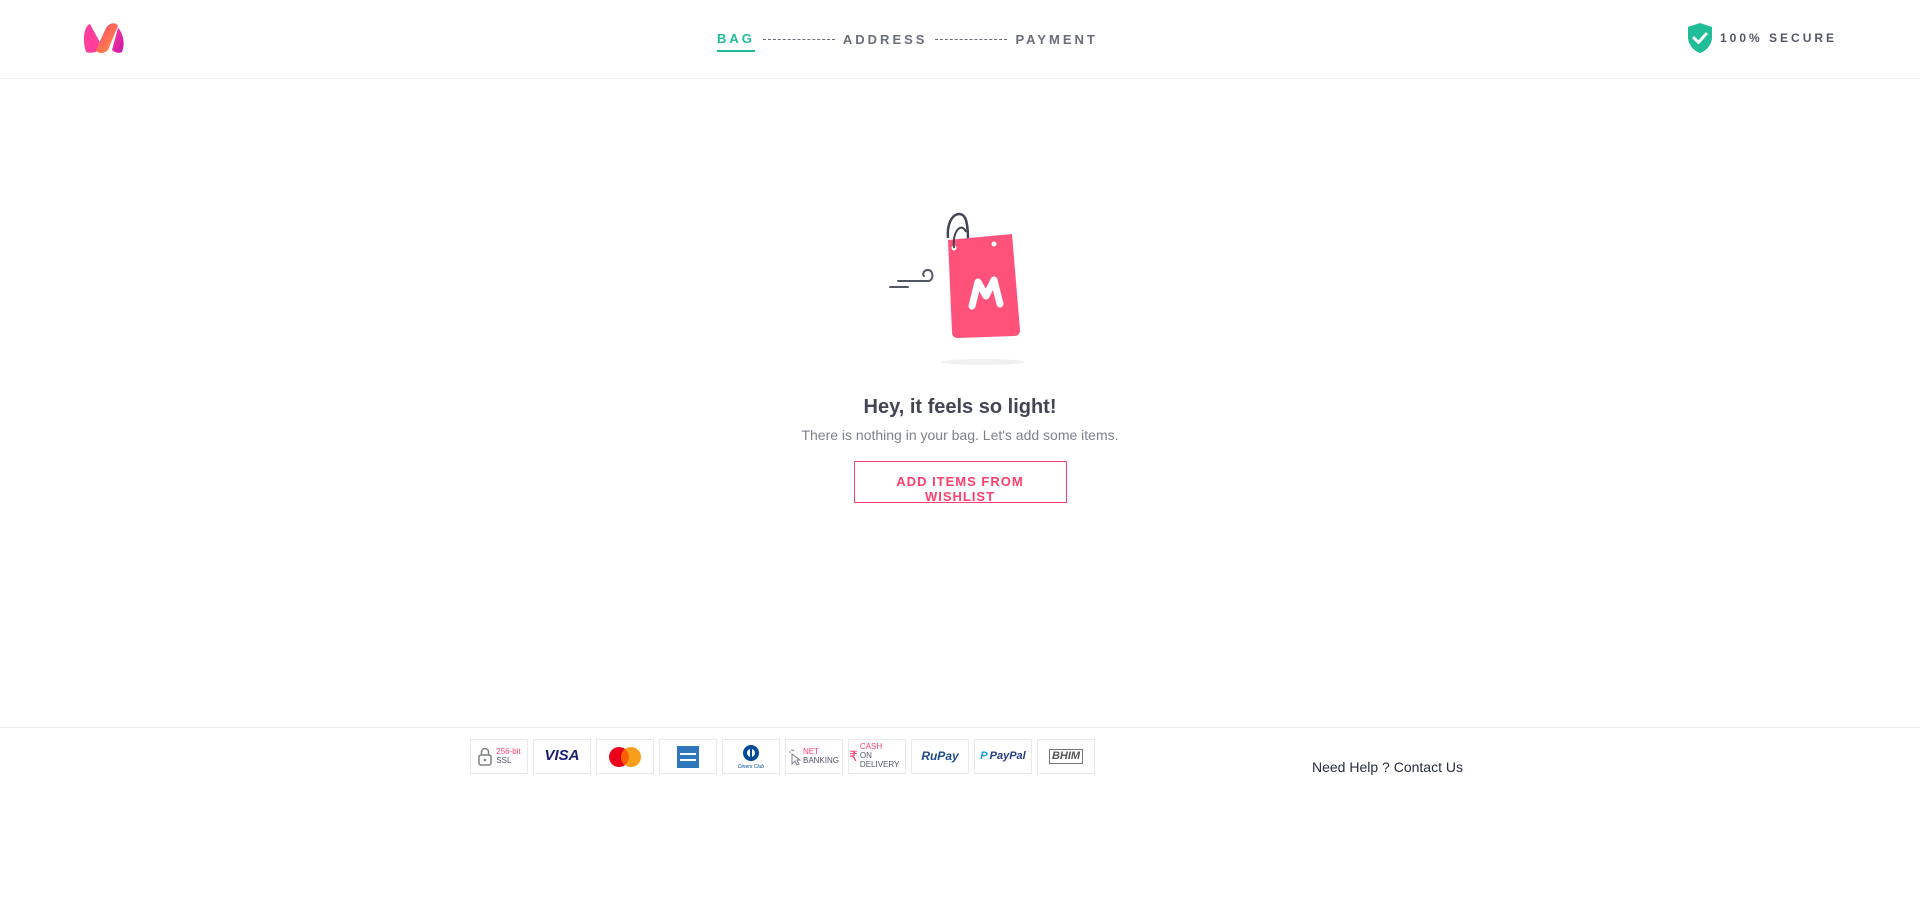 This screenshot has width=1920, height=911. Describe the element at coordinates (751, 767) in the screenshot. I see `svg-text: Diners Club` at that location.